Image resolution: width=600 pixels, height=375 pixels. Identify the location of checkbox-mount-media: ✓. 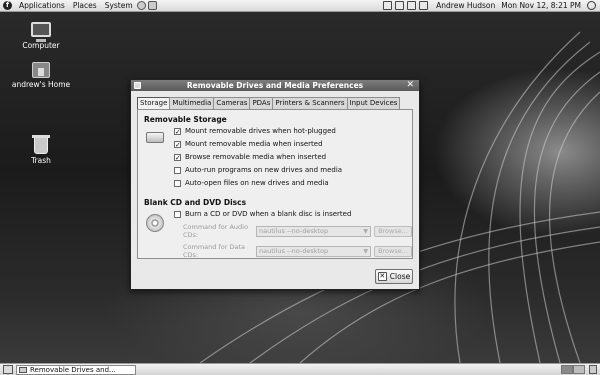
(177, 144).